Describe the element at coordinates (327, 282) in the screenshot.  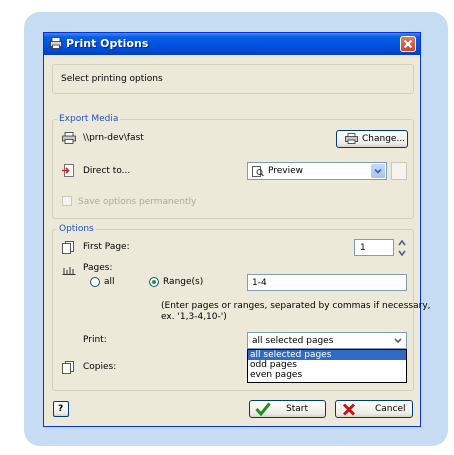
I see `ranges-input: 1-4` at that location.